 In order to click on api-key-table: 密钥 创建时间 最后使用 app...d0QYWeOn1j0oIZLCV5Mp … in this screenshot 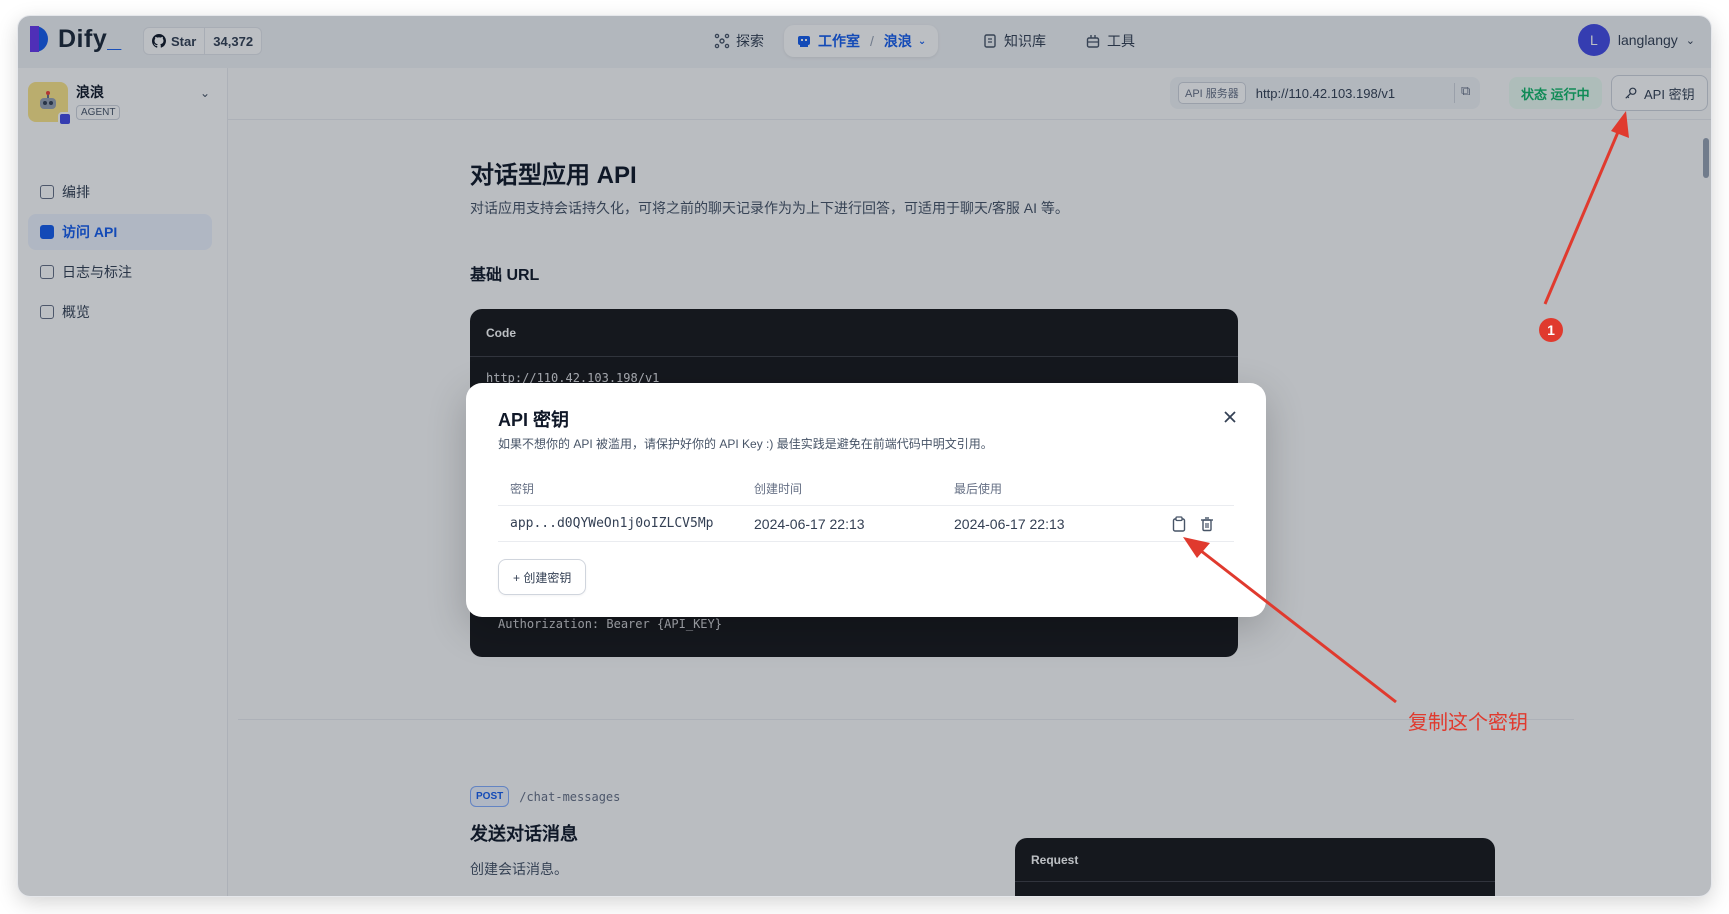, I will do `click(866, 506)`.